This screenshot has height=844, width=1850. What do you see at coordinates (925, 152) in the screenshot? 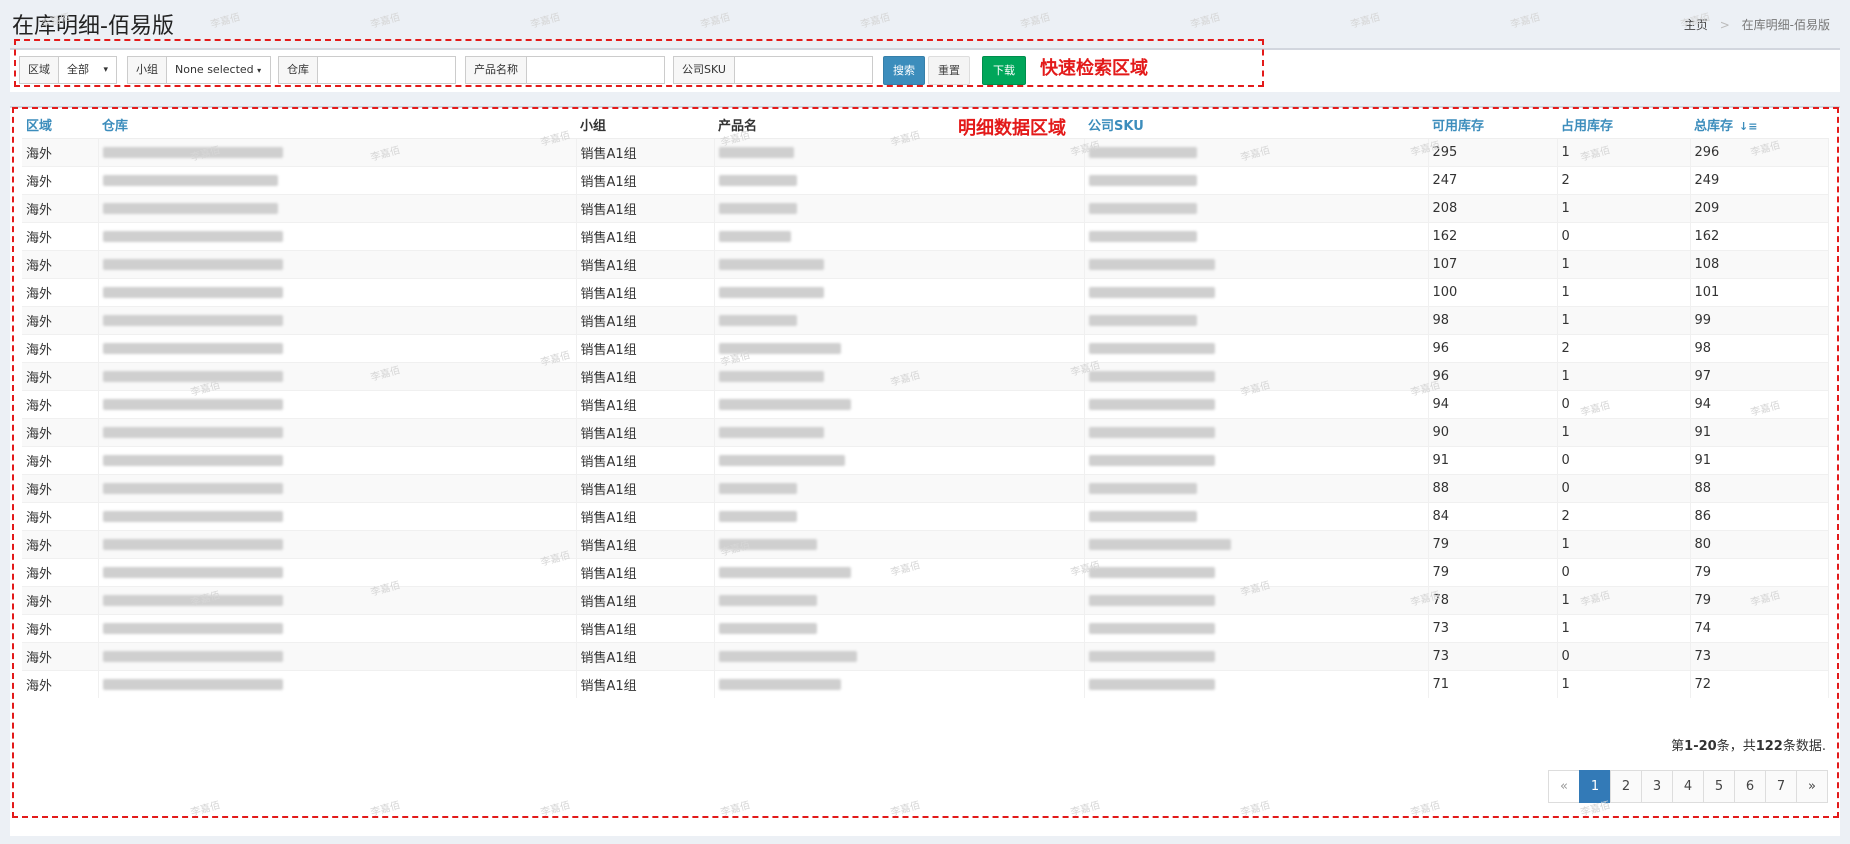
I see `table-row: 海外 销售A1组 295 1 296` at bounding box center [925, 152].